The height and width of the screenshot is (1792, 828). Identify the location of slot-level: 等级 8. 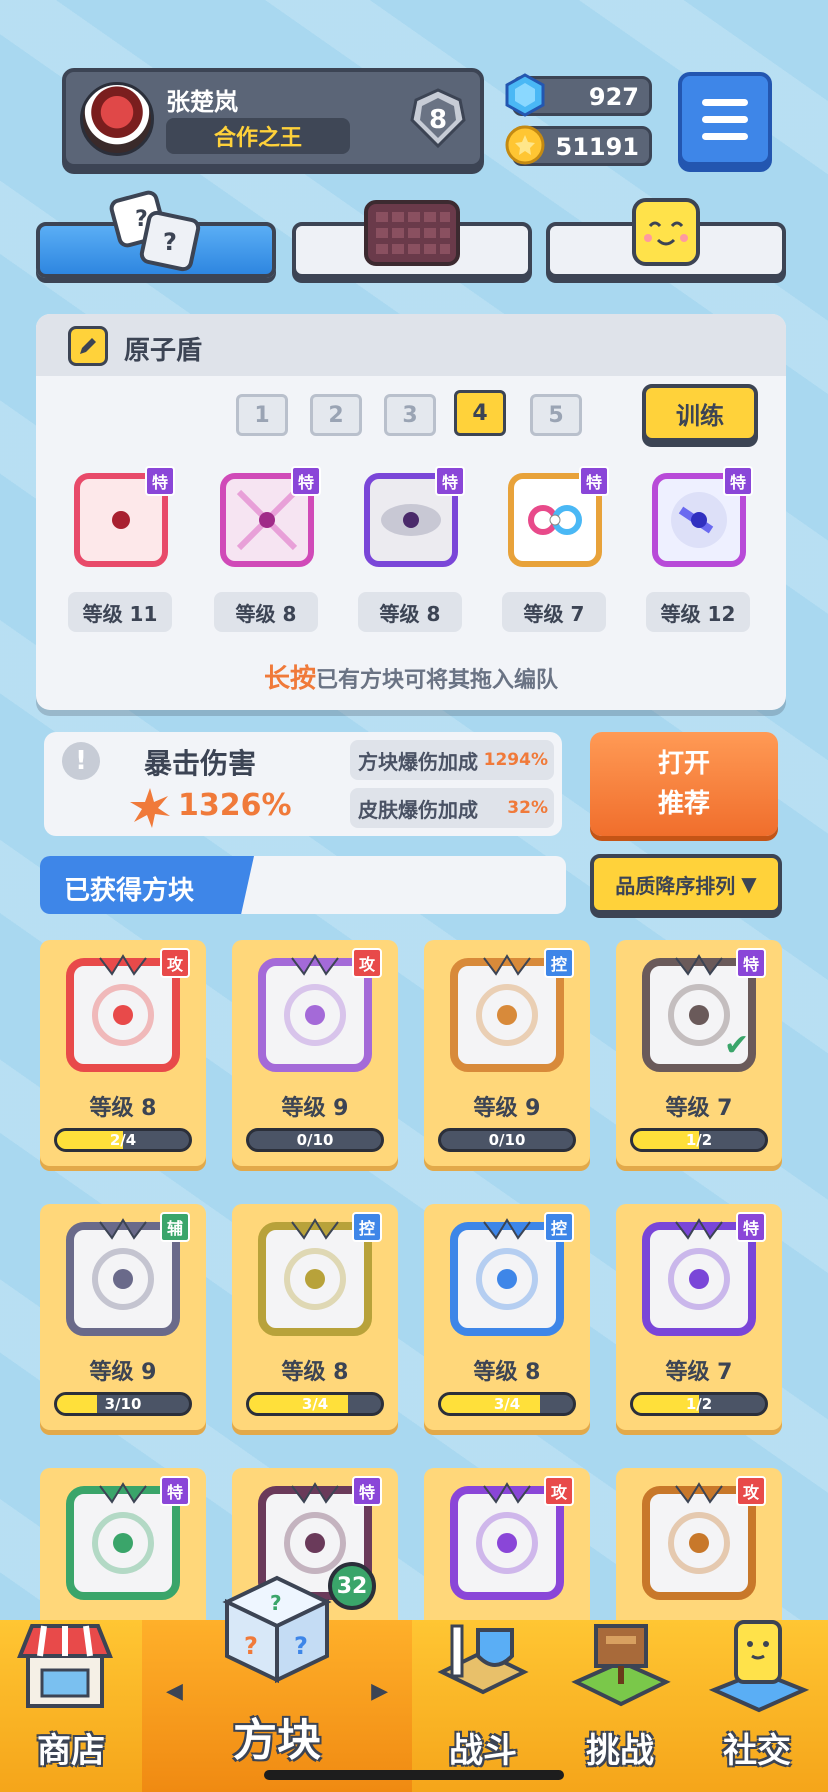
(410, 612).